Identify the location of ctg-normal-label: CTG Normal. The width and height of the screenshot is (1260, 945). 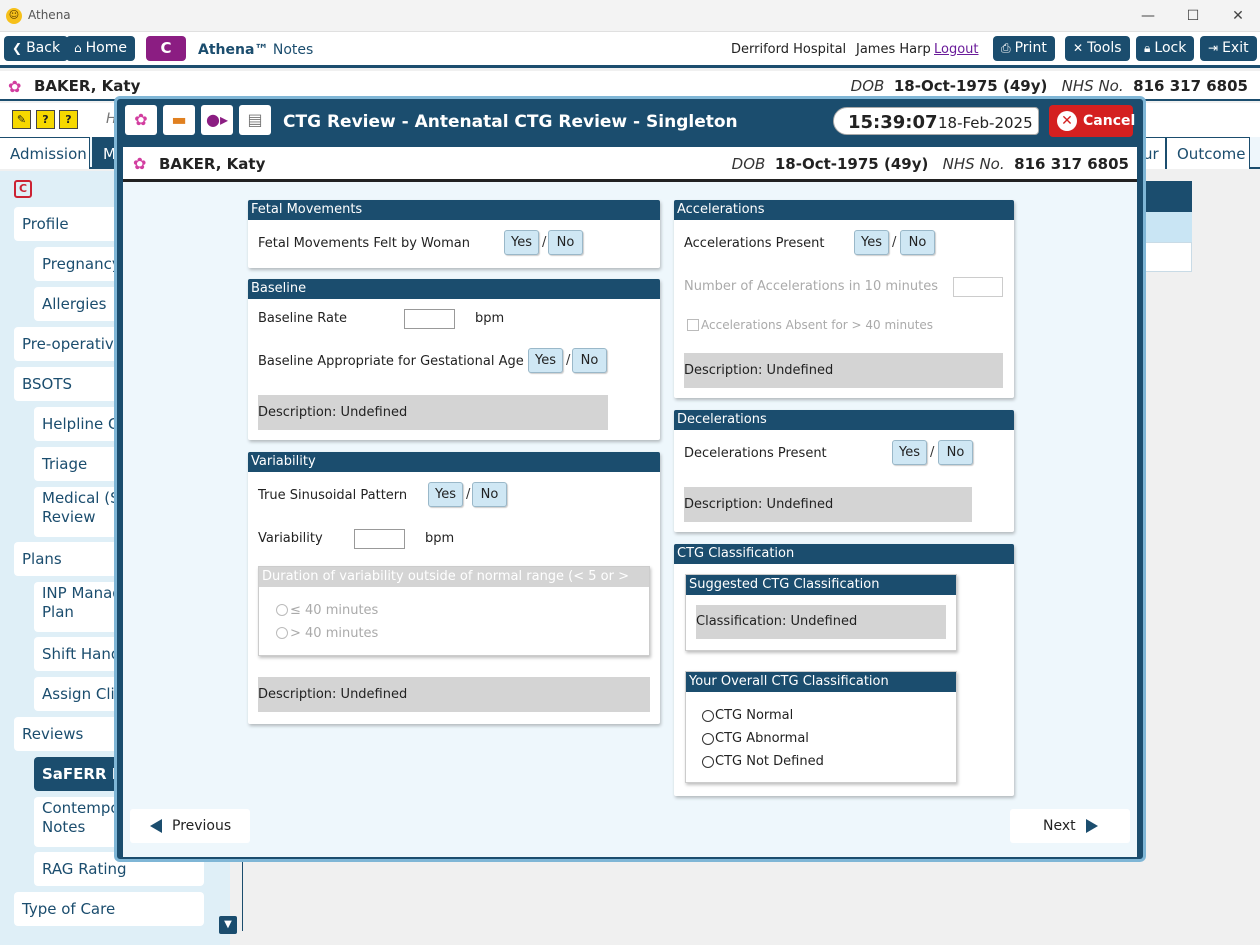
(754, 715).